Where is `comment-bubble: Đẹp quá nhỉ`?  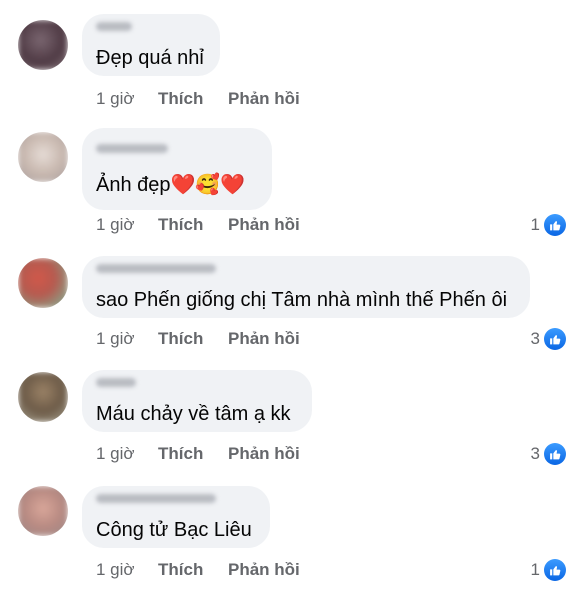
comment-bubble: Đẹp quá nhỉ is located at coordinates (151, 45).